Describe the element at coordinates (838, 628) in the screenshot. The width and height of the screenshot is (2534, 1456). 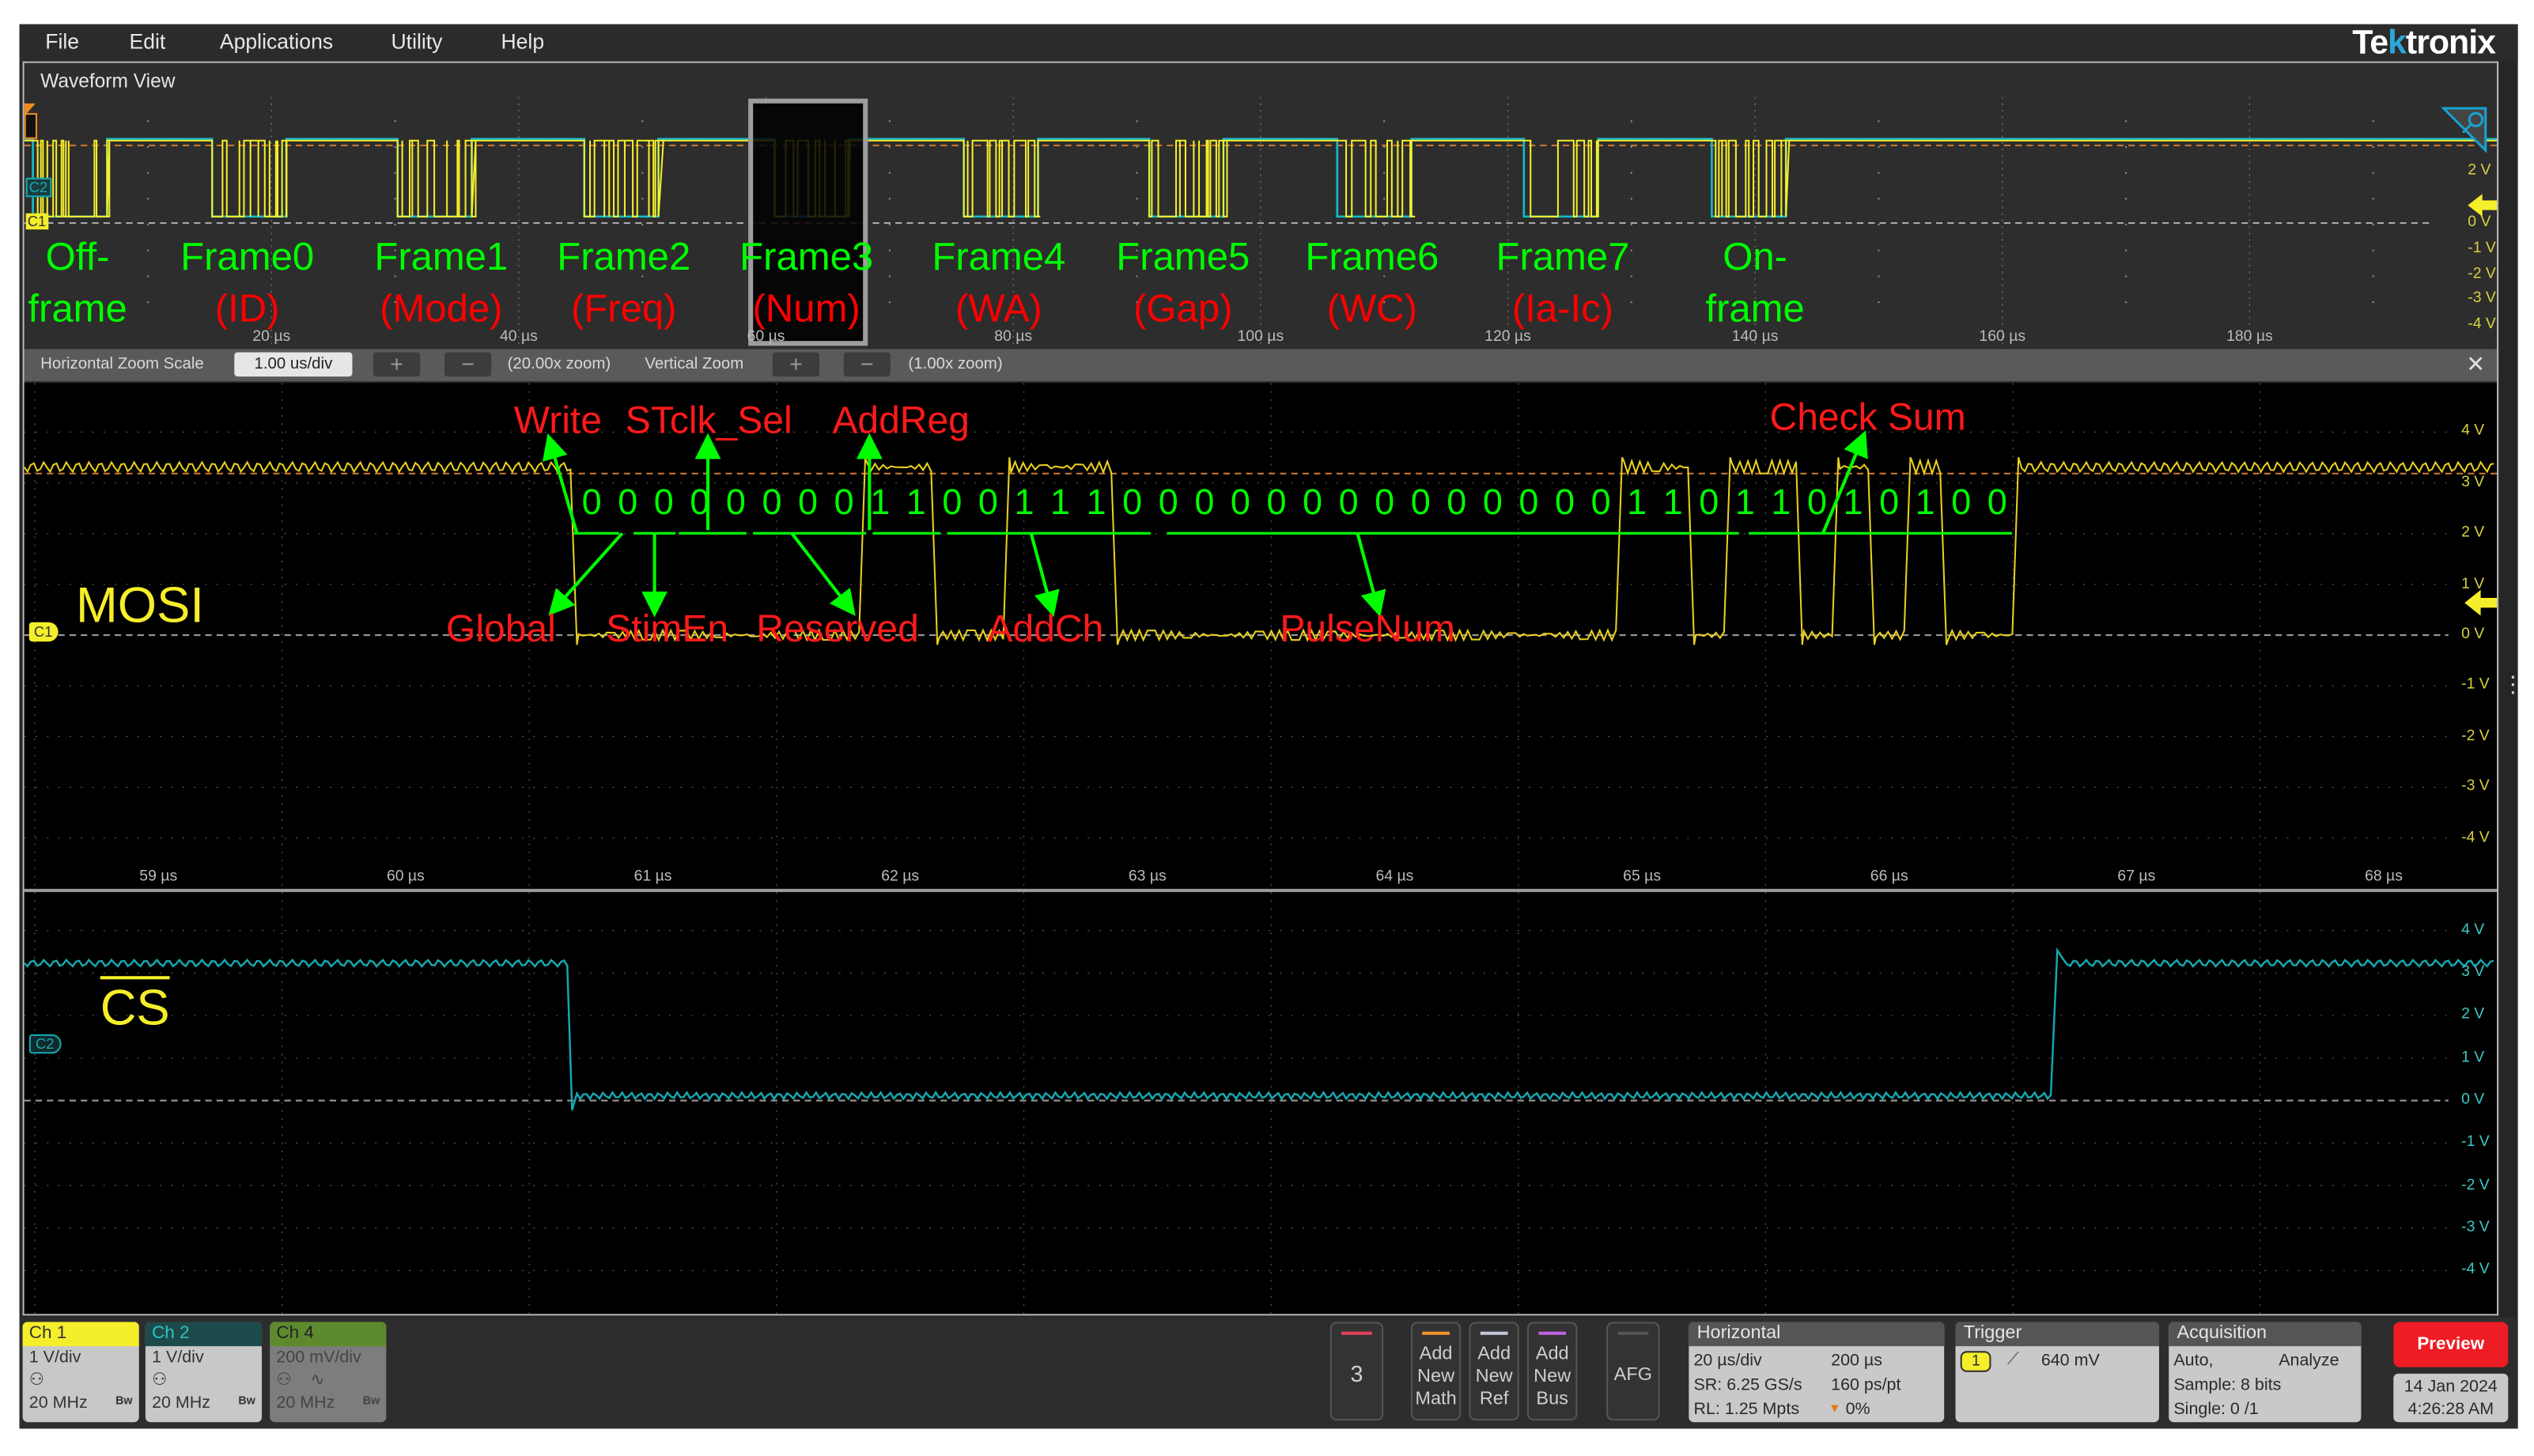
I see `field-annotation: Reserved` at that location.